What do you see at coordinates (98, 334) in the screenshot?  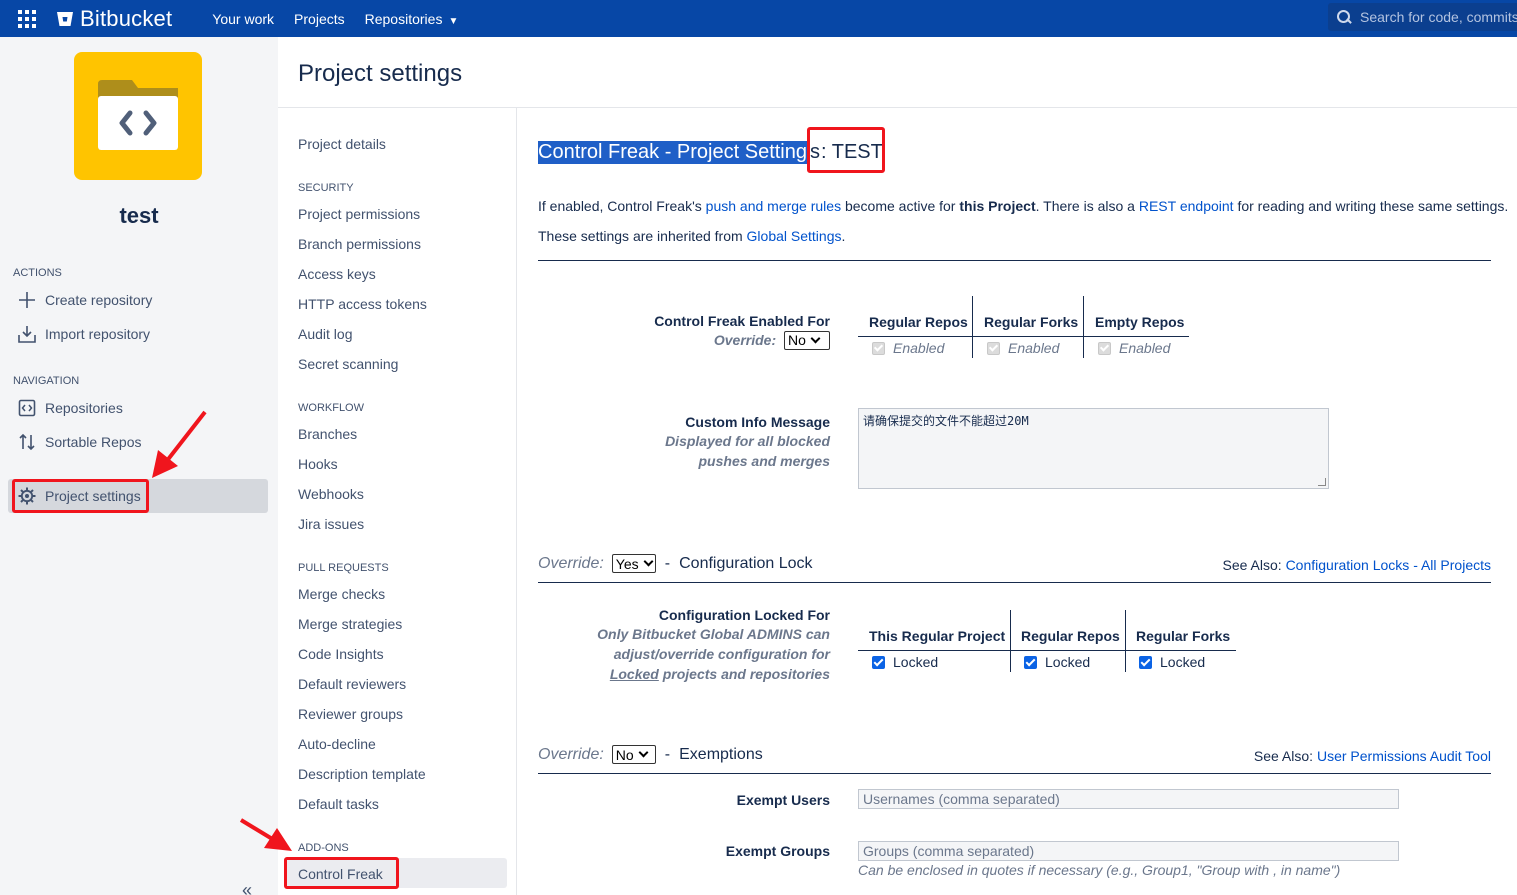 I see `import-repository-label: Import repository` at bounding box center [98, 334].